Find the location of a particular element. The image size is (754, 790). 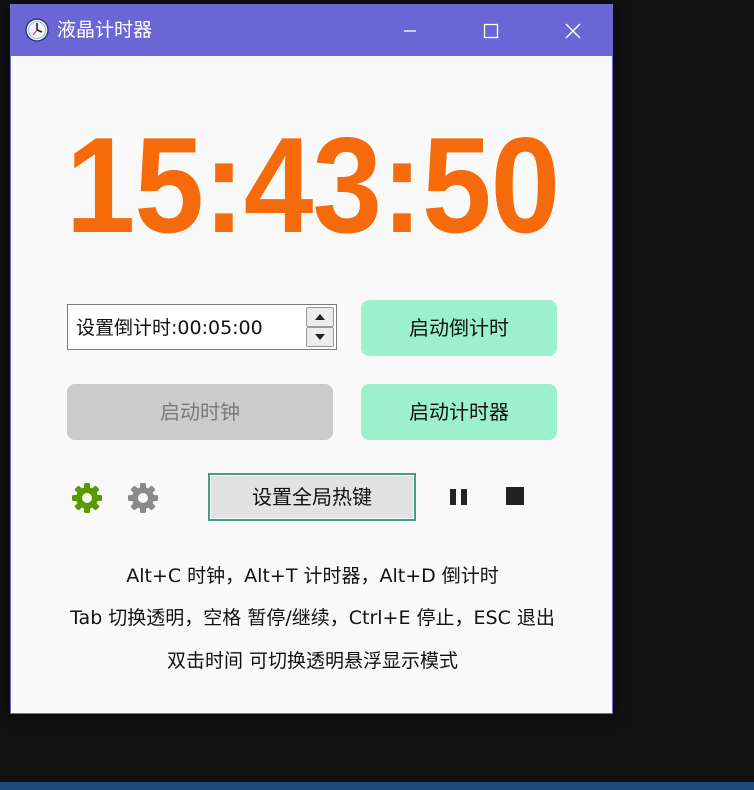

spin-up-button is located at coordinates (320, 317).